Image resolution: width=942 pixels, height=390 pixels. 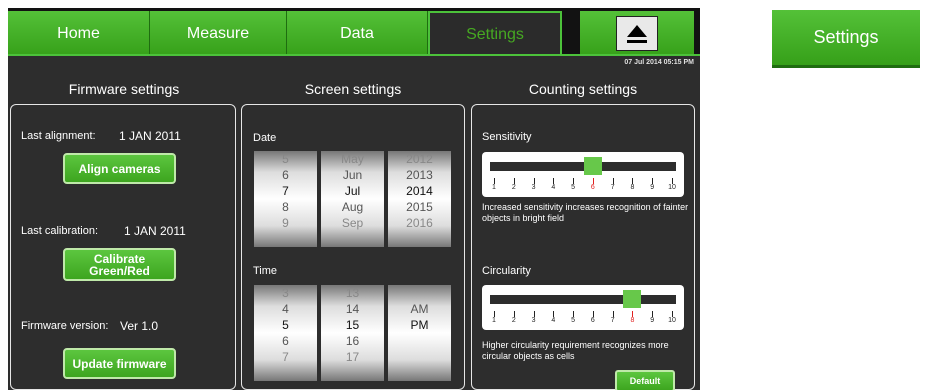 What do you see at coordinates (218, 33) in the screenshot?
I see `tab-measure: Measure` at bounding box center [218, 33].